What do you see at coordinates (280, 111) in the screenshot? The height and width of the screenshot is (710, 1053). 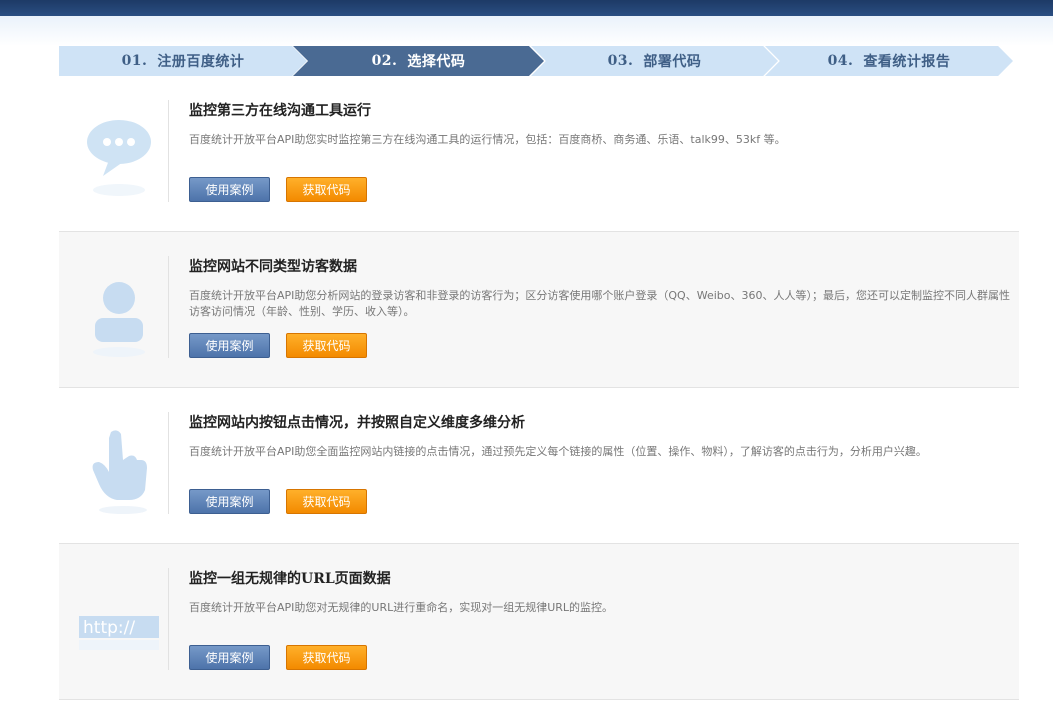 I see `section-title: 监控第三方在线沟通工具运行` at bounding box center [280, 111].